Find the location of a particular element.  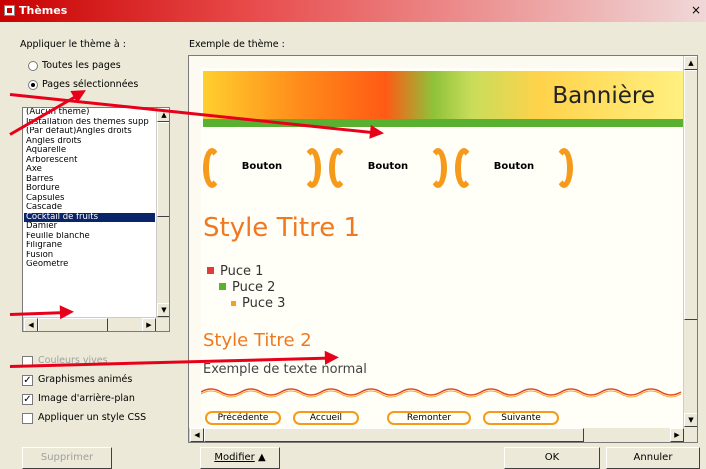

radio-all-label: Toutes les pages is located at coordinates (81, 65).